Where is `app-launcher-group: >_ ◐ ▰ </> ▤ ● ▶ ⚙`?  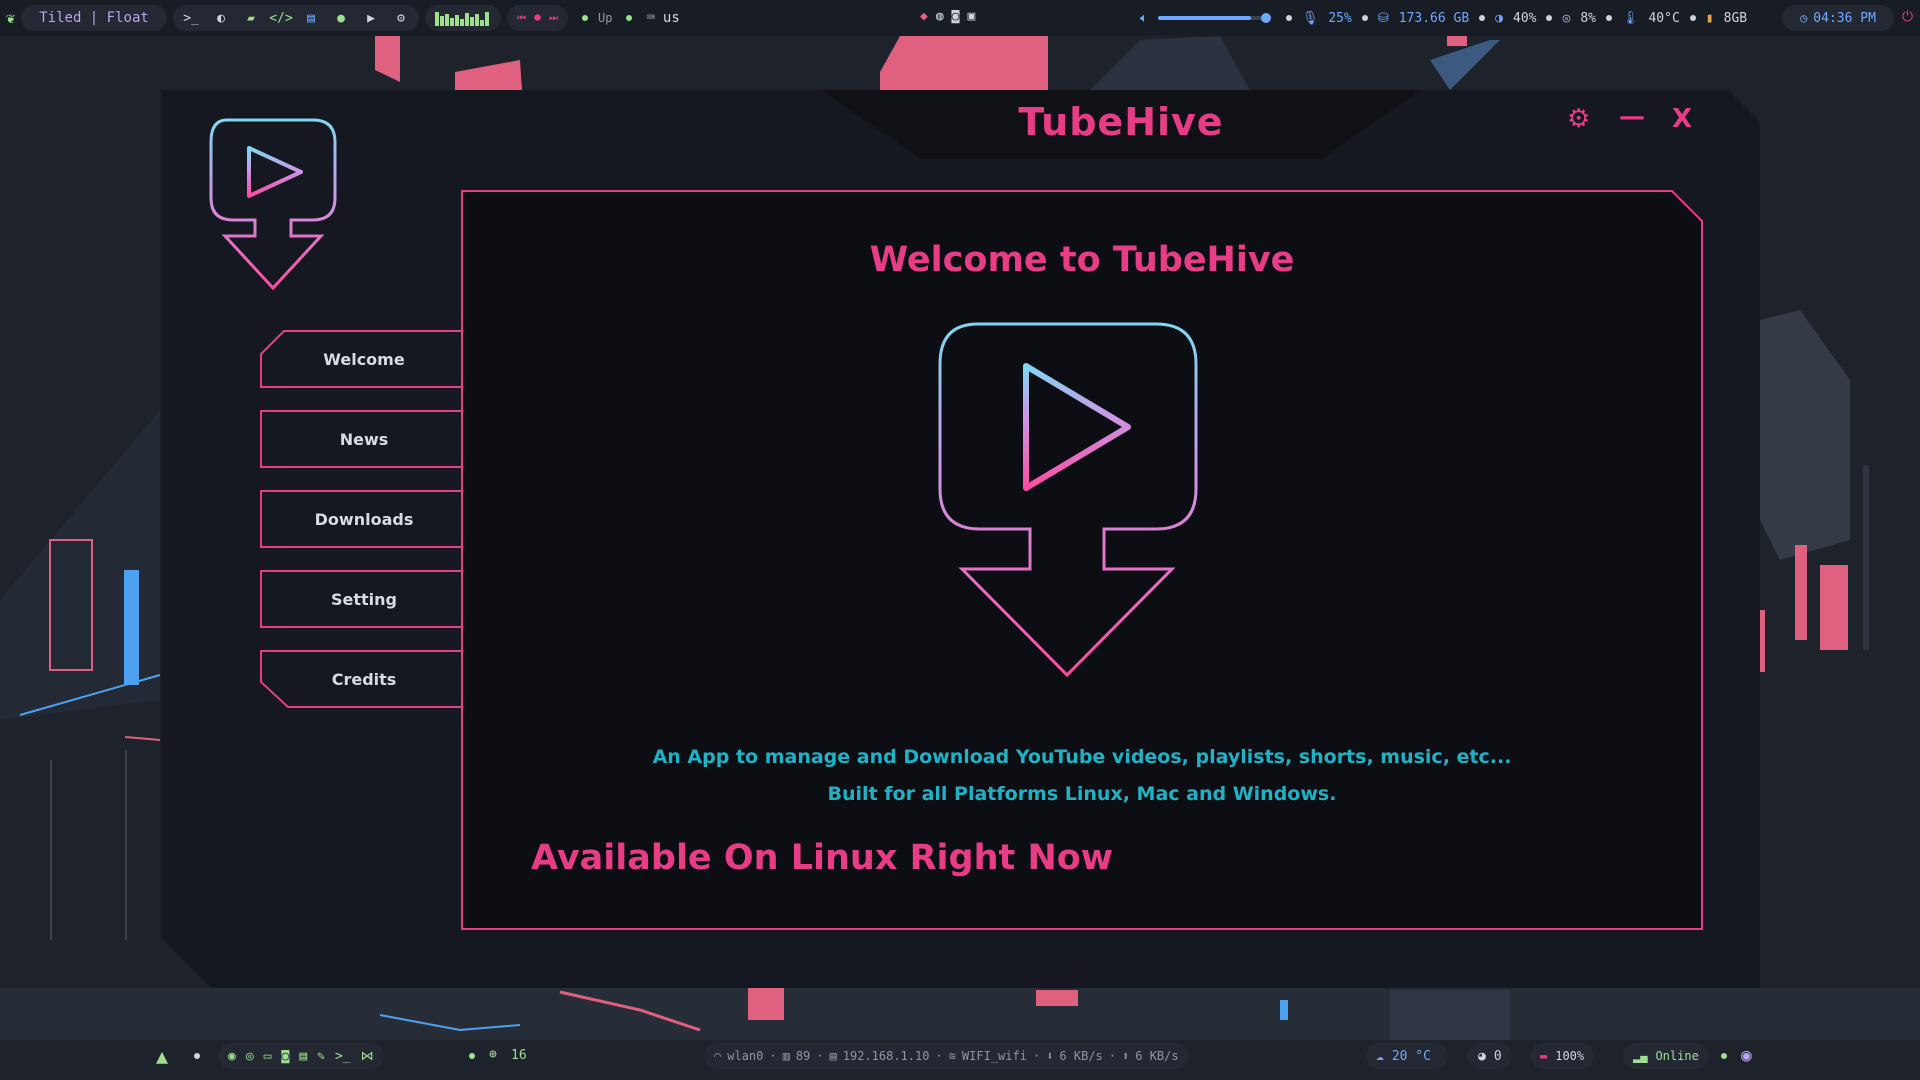 app-launcher-group: >_ ◐ ▰ </> ▤ ● ▶ ⚙ is located at coordinates (296, 18).